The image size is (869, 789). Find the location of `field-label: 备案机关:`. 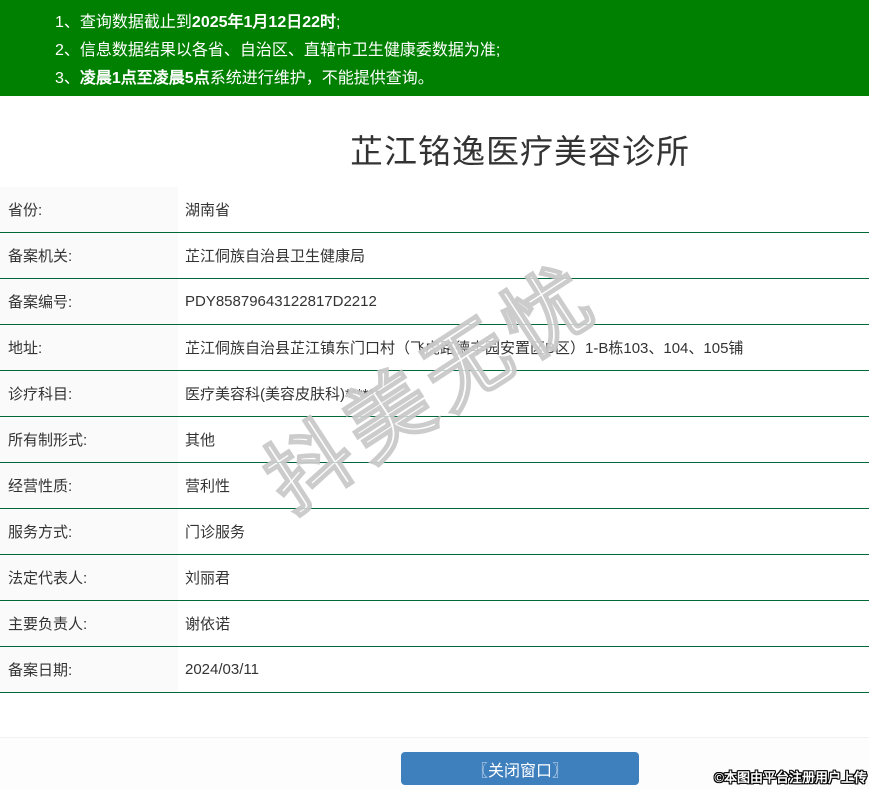

field-label: 备案机关: is located at coordinates (89, 255).